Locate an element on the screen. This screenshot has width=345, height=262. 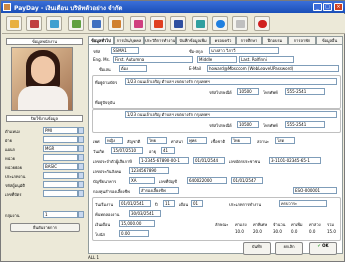
record-indicator: ALL 1 is located at coordinates (94, 257).